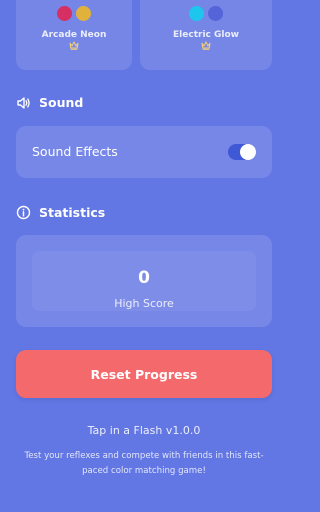 This screenshot has width=320, height=512. I want to click on sound-effects-toggle, so click(242, 152).